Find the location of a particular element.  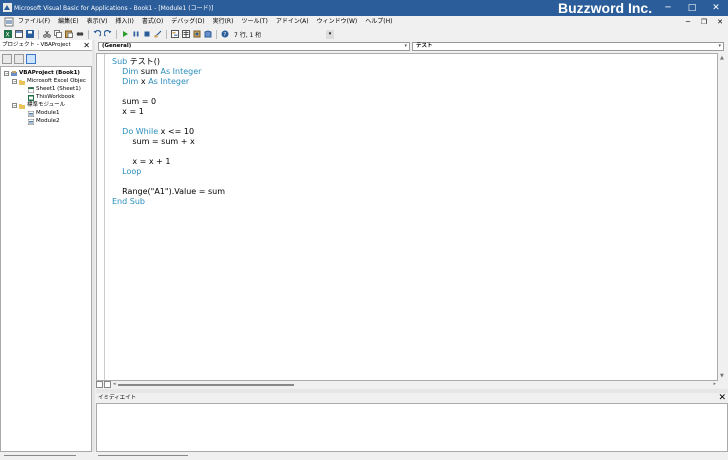

cut-icon is located at coordinates (47, 34).